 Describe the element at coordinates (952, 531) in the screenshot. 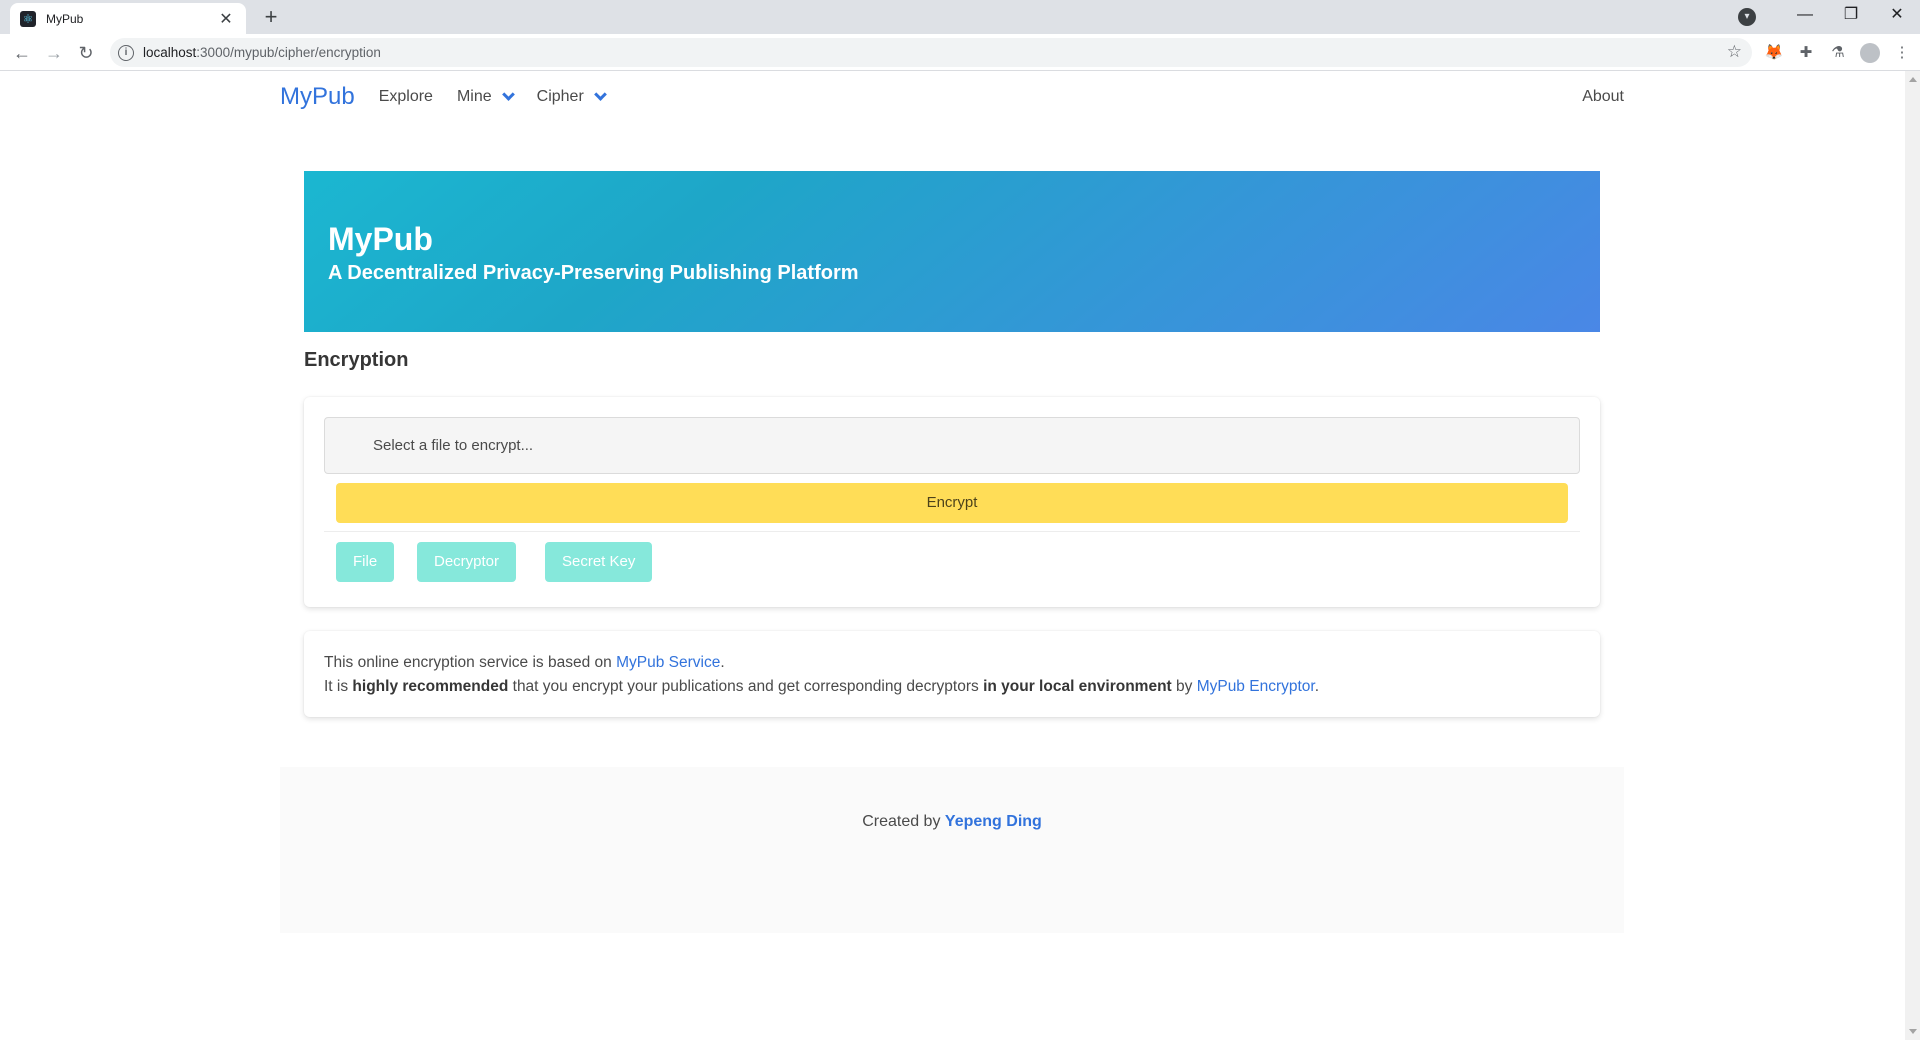

I see `card-divider` at that location.